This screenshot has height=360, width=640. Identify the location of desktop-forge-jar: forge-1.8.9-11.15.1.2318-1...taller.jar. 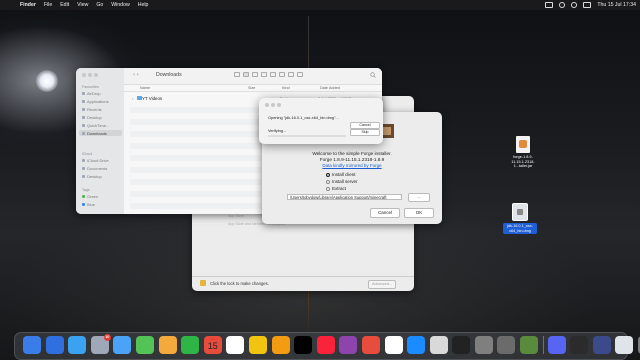
(523, 152).